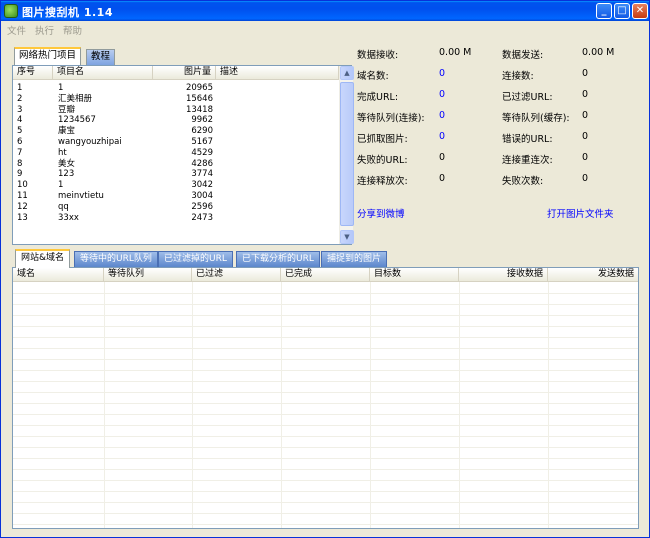  Describe the element at coordinates (20, 98) in the screenshot. I see `row-index: 2` at that location.